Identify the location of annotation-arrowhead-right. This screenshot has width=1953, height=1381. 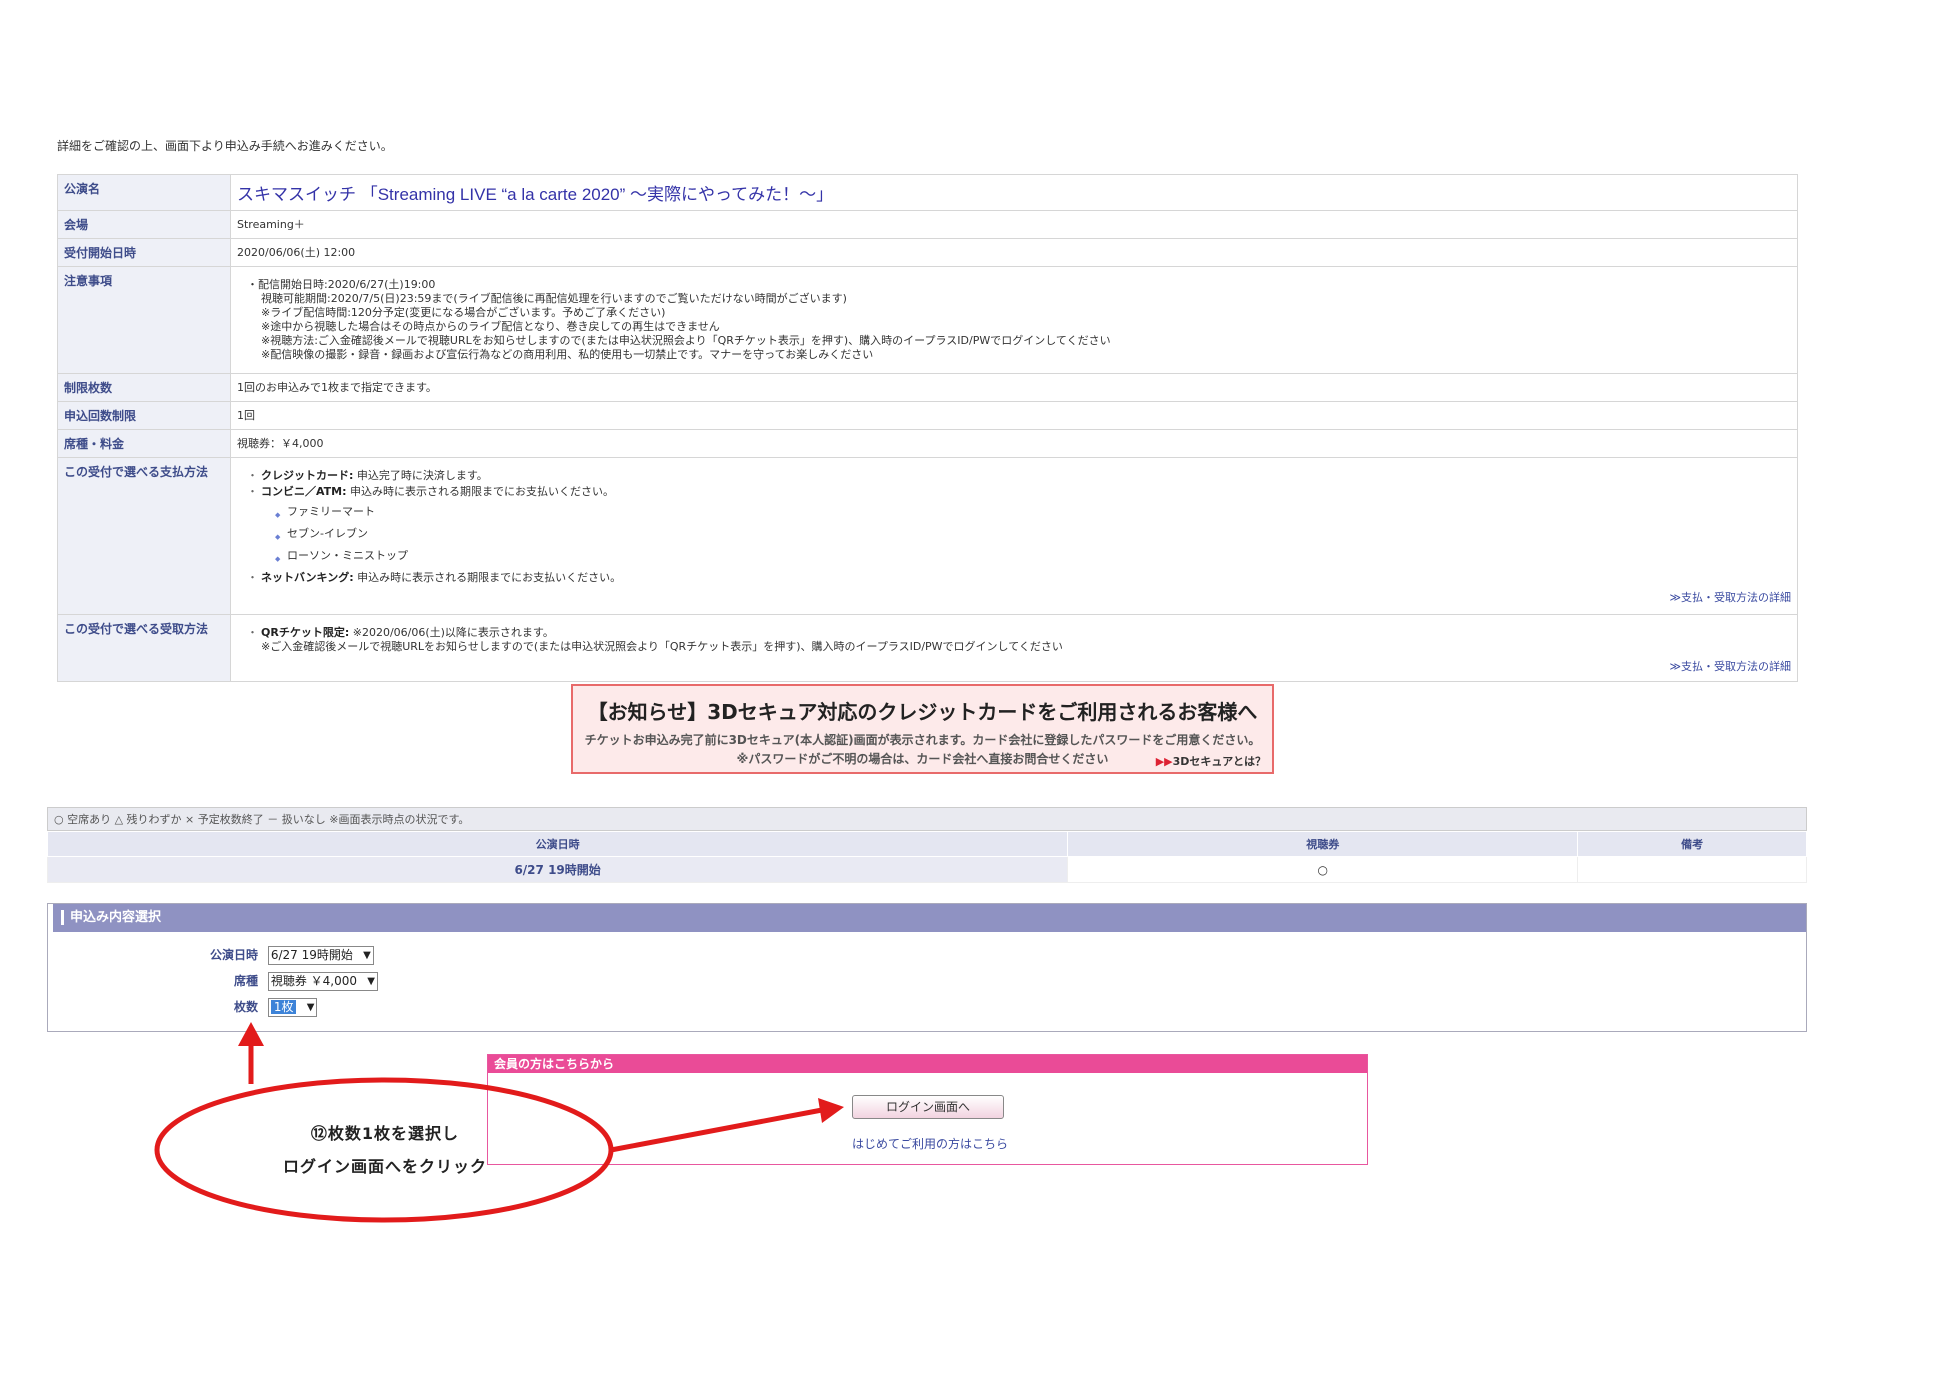
(831, 1110).